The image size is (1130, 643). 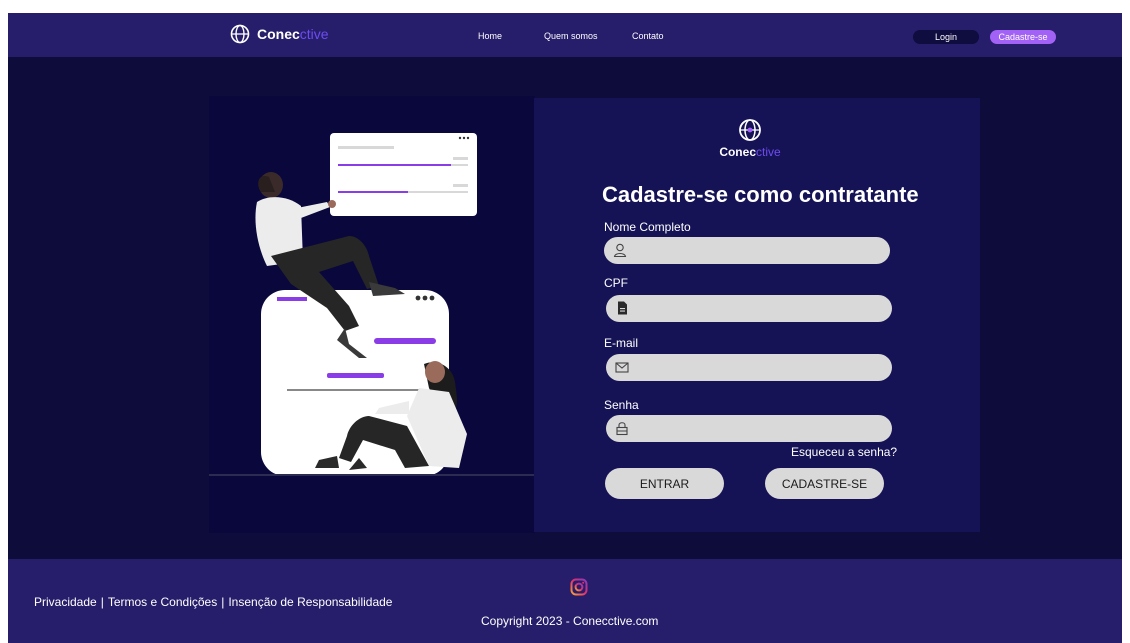 What do you see at coordinates (622, 308) in the screenshot?
I see `document-icon` at bounding box center [622, 308].